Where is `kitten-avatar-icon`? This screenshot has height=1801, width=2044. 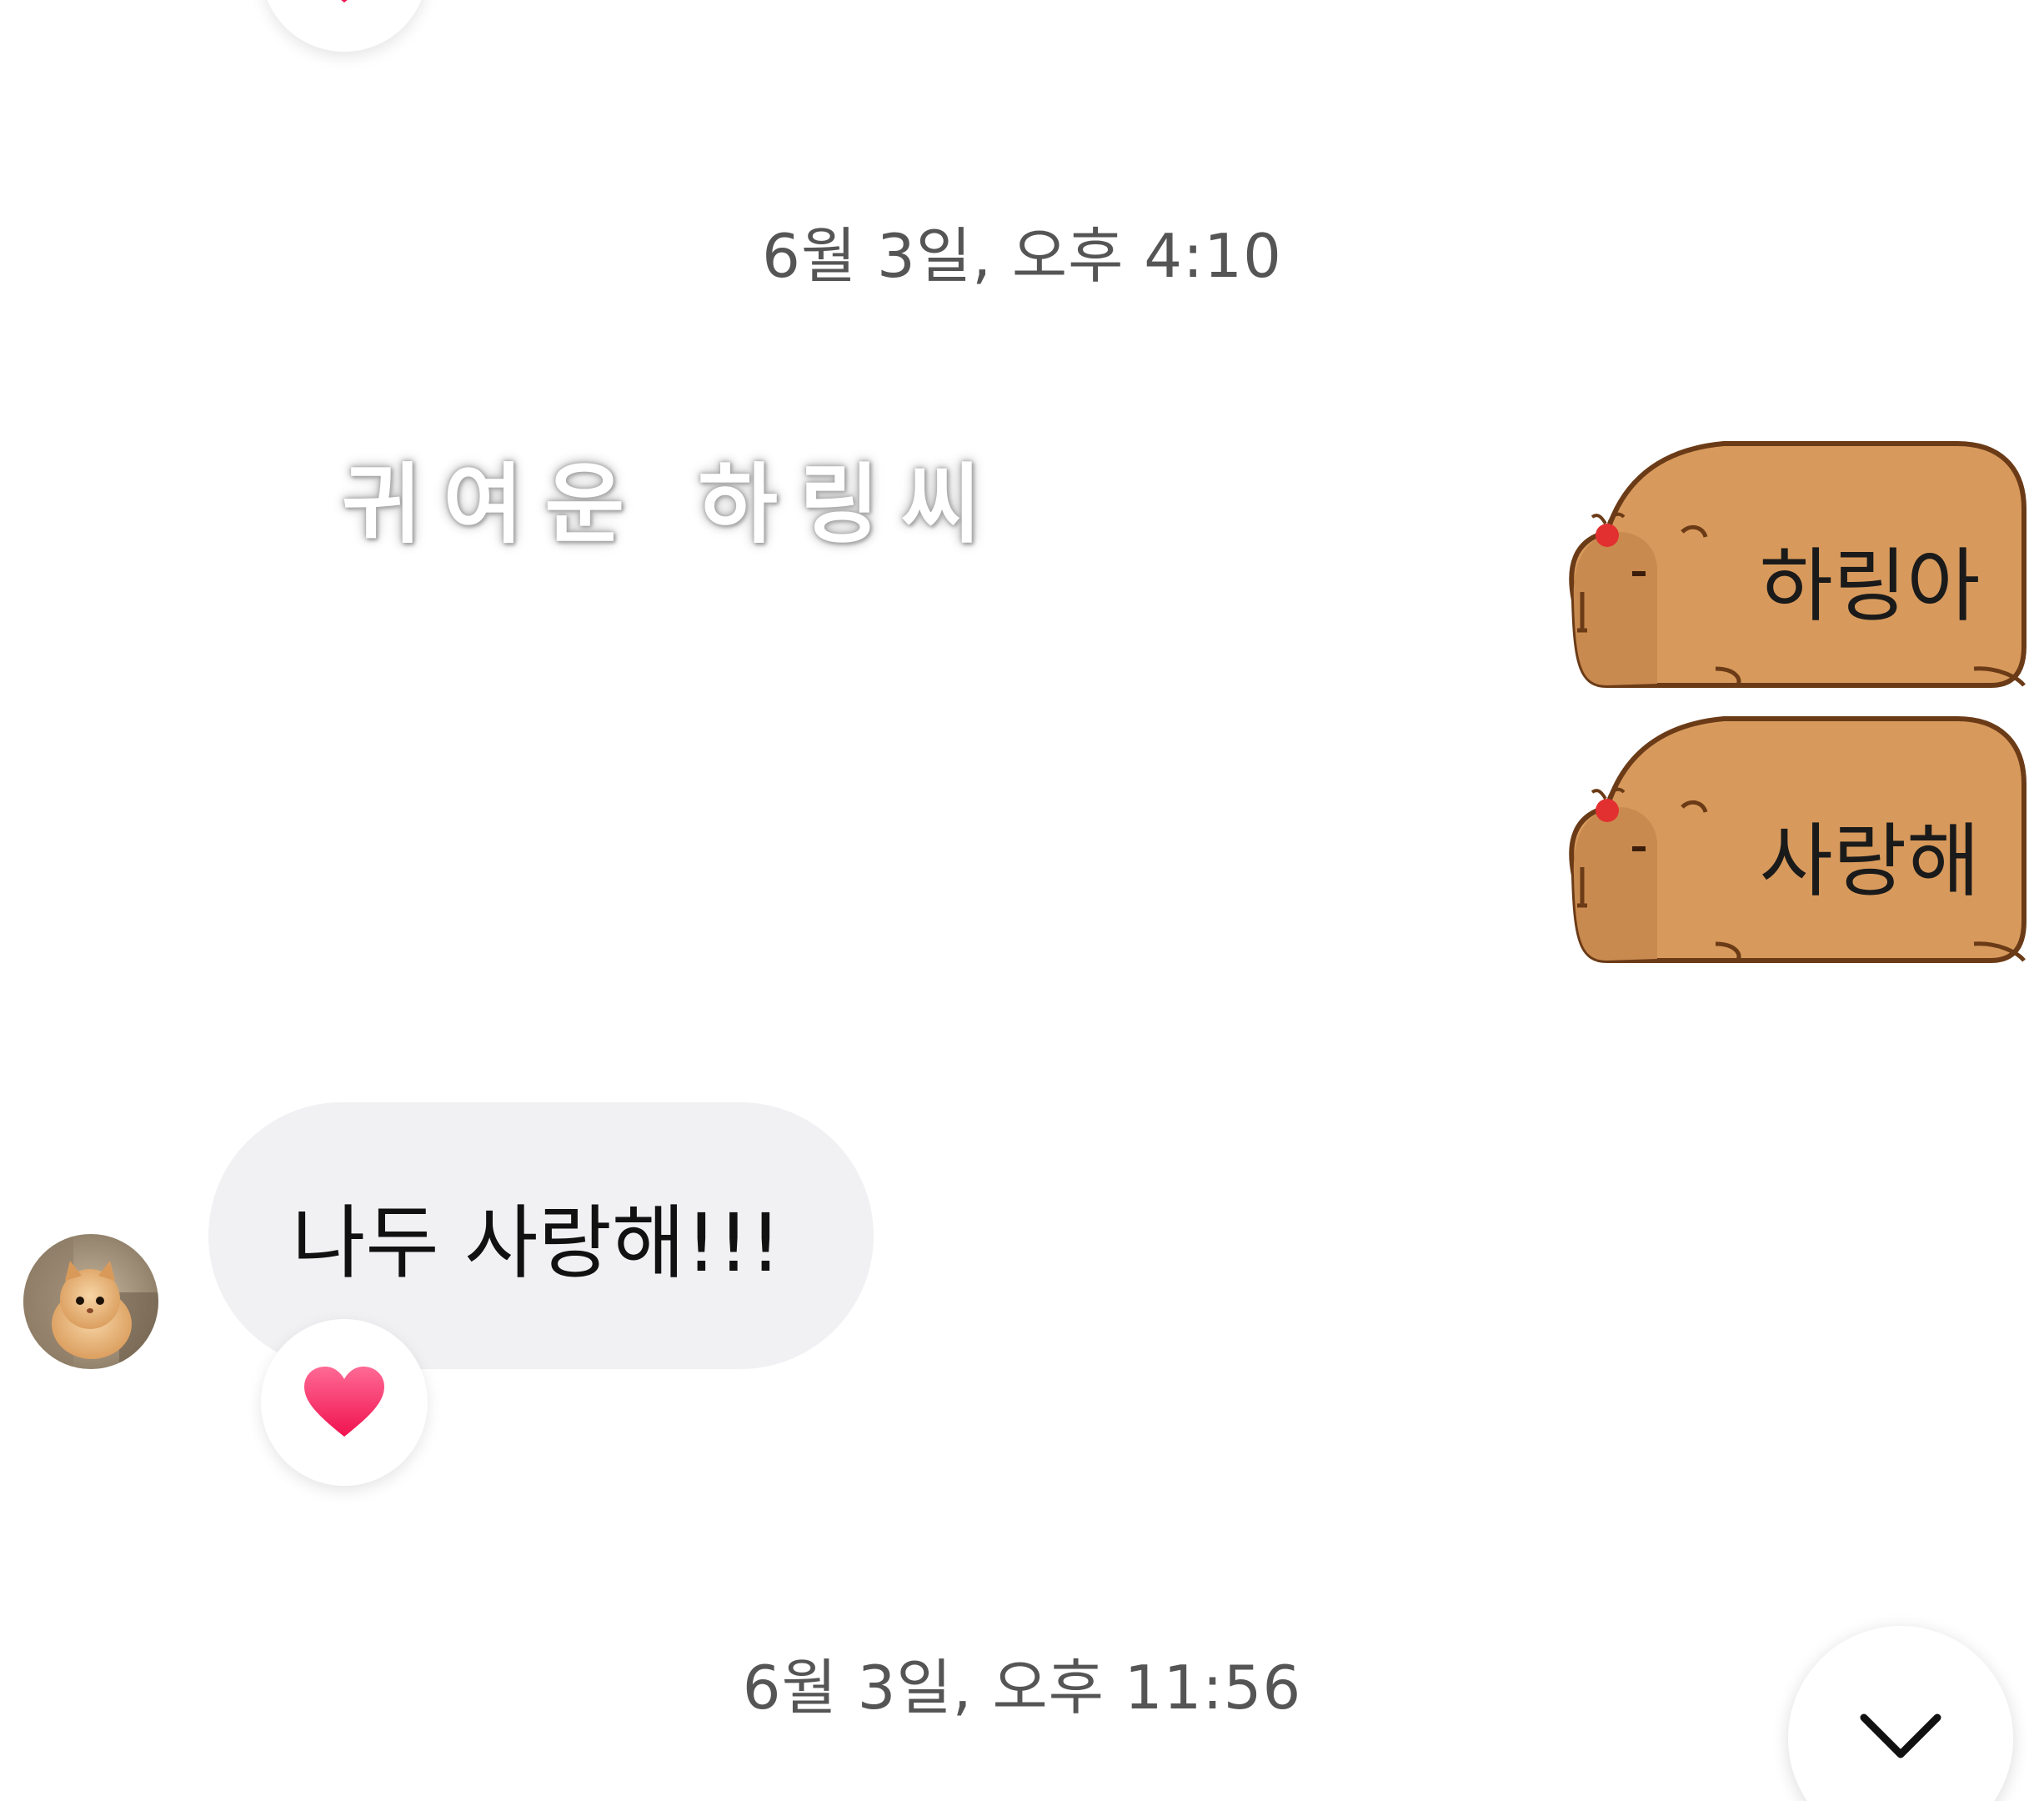
kitten-avatar-icon is located at coordinates (91, 1301).